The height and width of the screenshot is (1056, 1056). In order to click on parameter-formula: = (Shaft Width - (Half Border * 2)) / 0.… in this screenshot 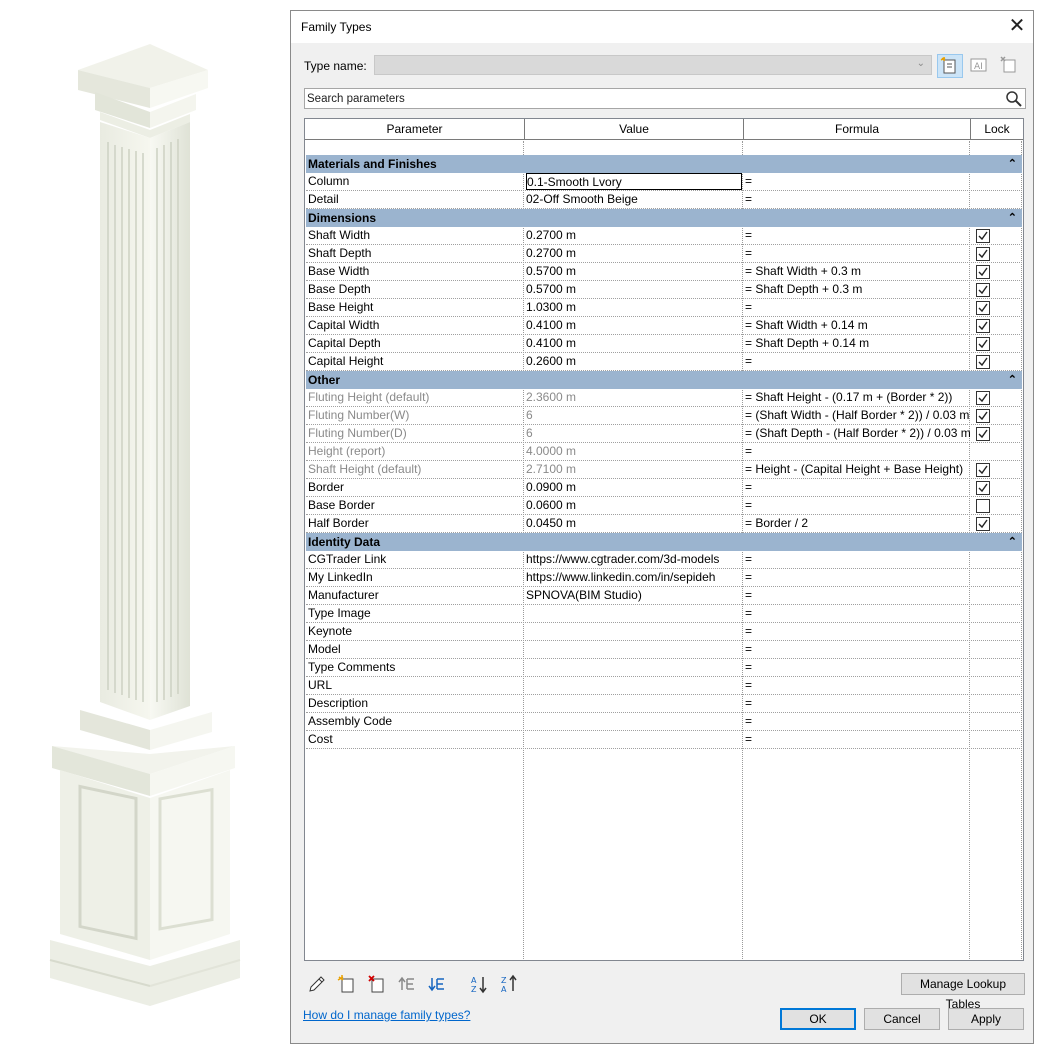, I will do `click(858, 415)`.